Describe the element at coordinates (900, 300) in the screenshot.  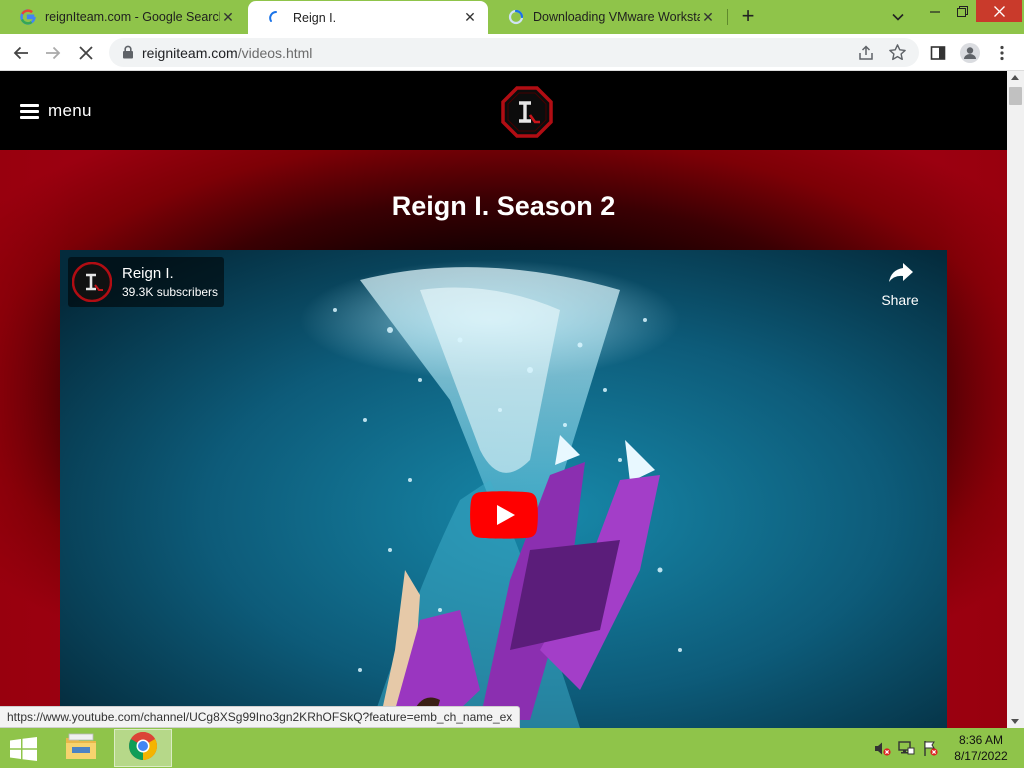
I see `share-label: Share` at that location.